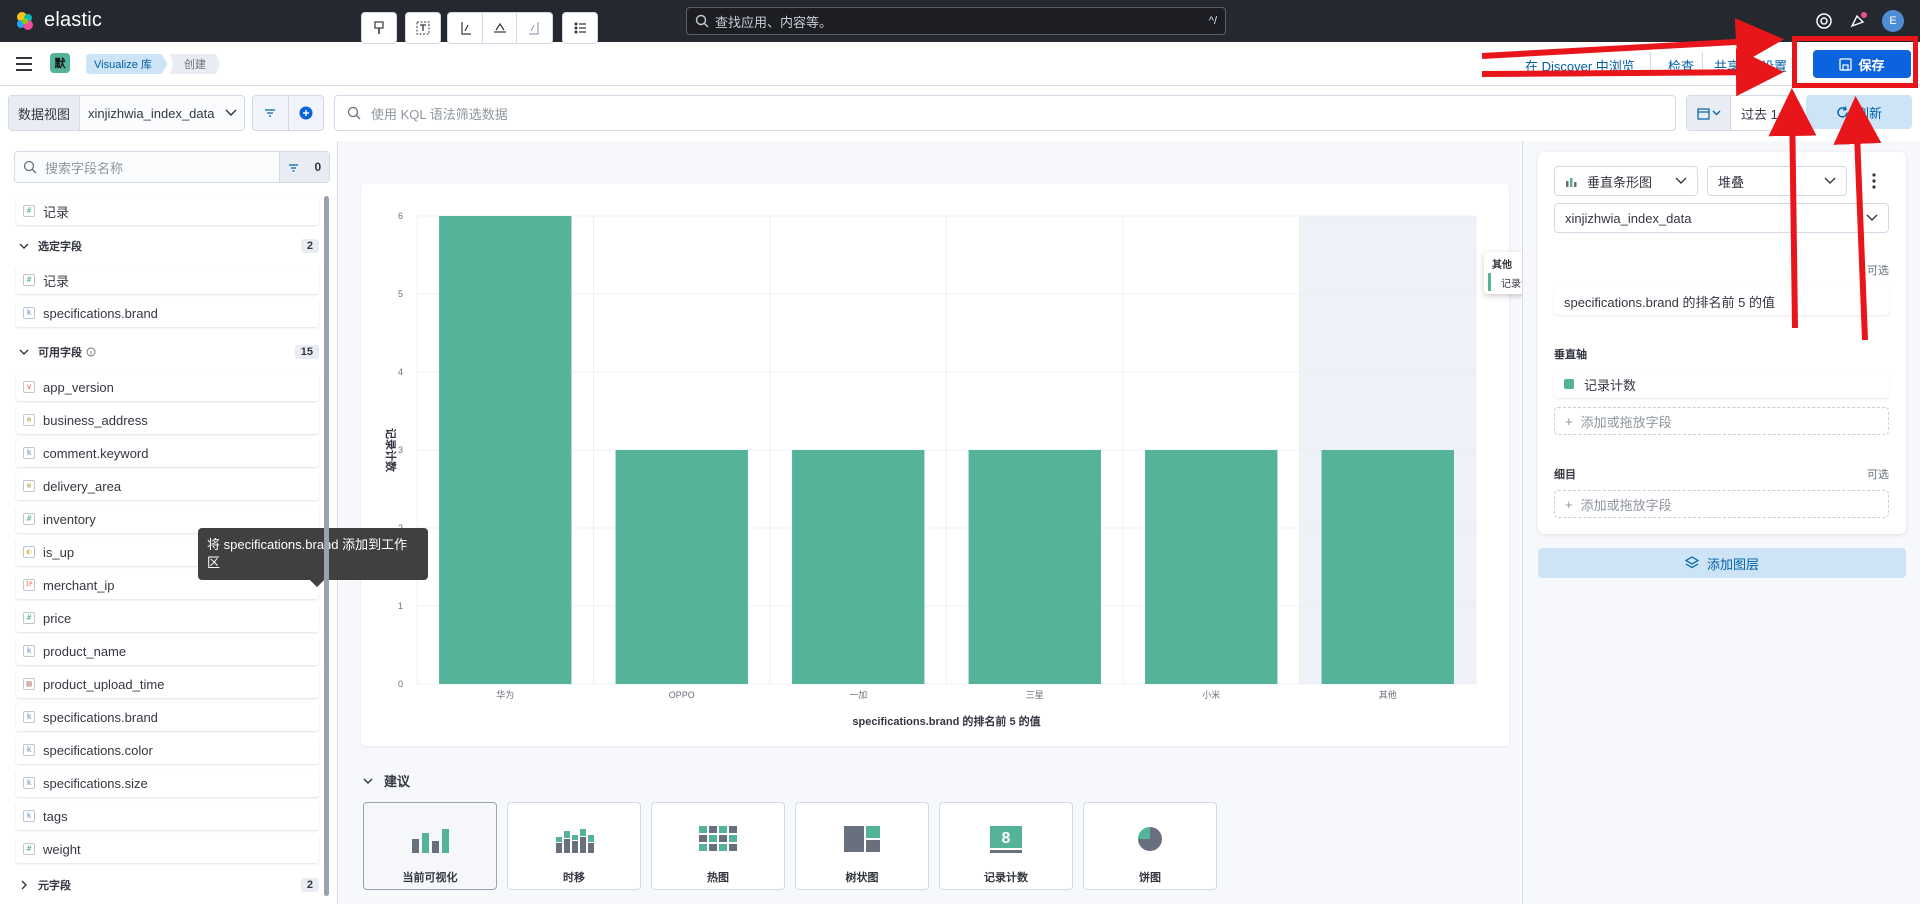 The image size is (1920, 904). What do you see at coordinates (1855, 62) in the screenshot?
I see `annotation-highlight-box` at bounding box center [1855, 62].